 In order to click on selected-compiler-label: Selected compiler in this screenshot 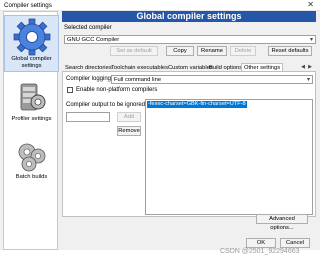, I will do `click(88, 28)`.